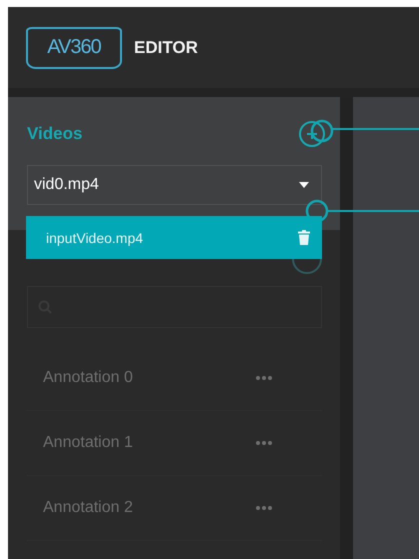 The image size is (419, 559). What do you see at coordinates (304, 185) in the screenshot?
I see `caret-icon` at bounding box center [304, 185].